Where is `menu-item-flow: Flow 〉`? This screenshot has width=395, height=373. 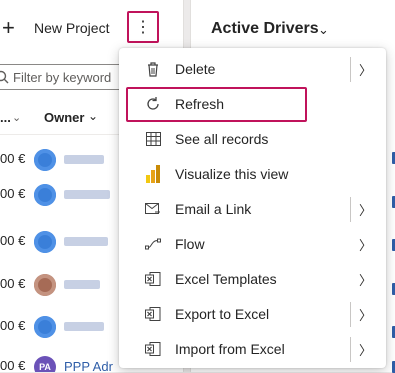
menu-item-flow: Flow 〉 is located at coordinates (252, 244).